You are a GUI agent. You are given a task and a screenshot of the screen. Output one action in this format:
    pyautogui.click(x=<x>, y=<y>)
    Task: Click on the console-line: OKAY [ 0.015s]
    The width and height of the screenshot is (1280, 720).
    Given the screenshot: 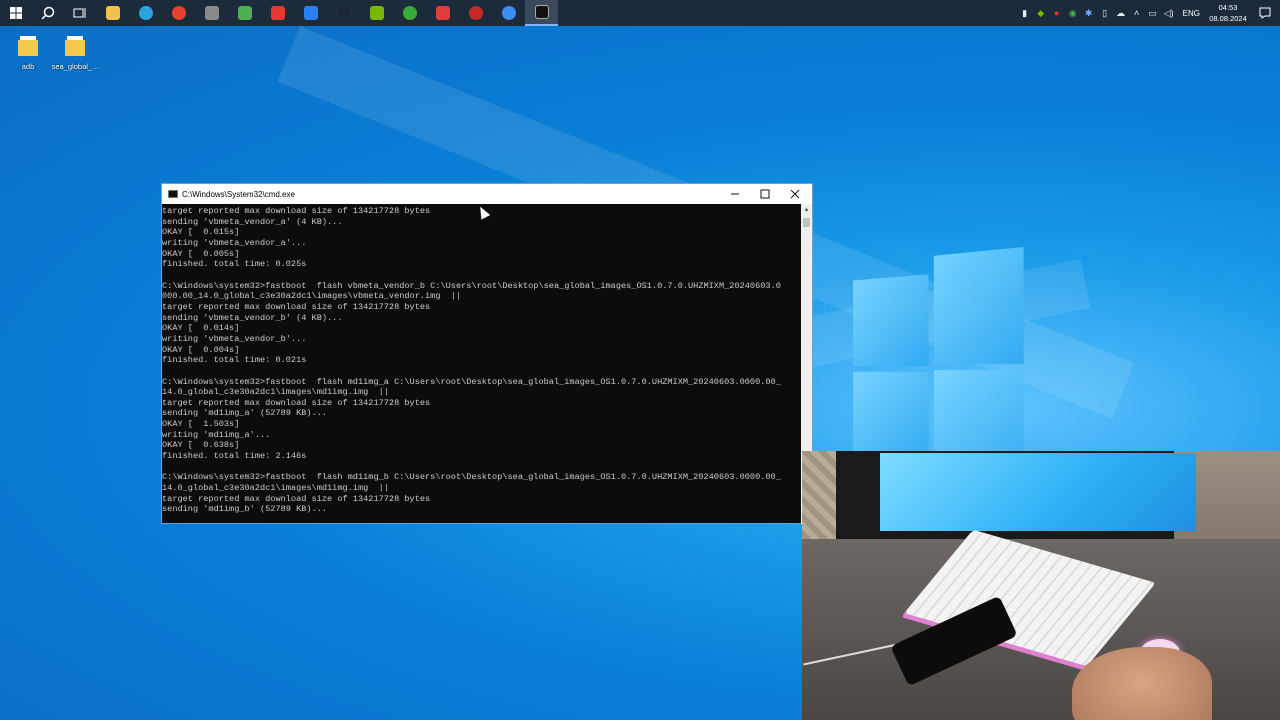 What is the action you would take?
    pyautogui.click(x=201, y=232)
    